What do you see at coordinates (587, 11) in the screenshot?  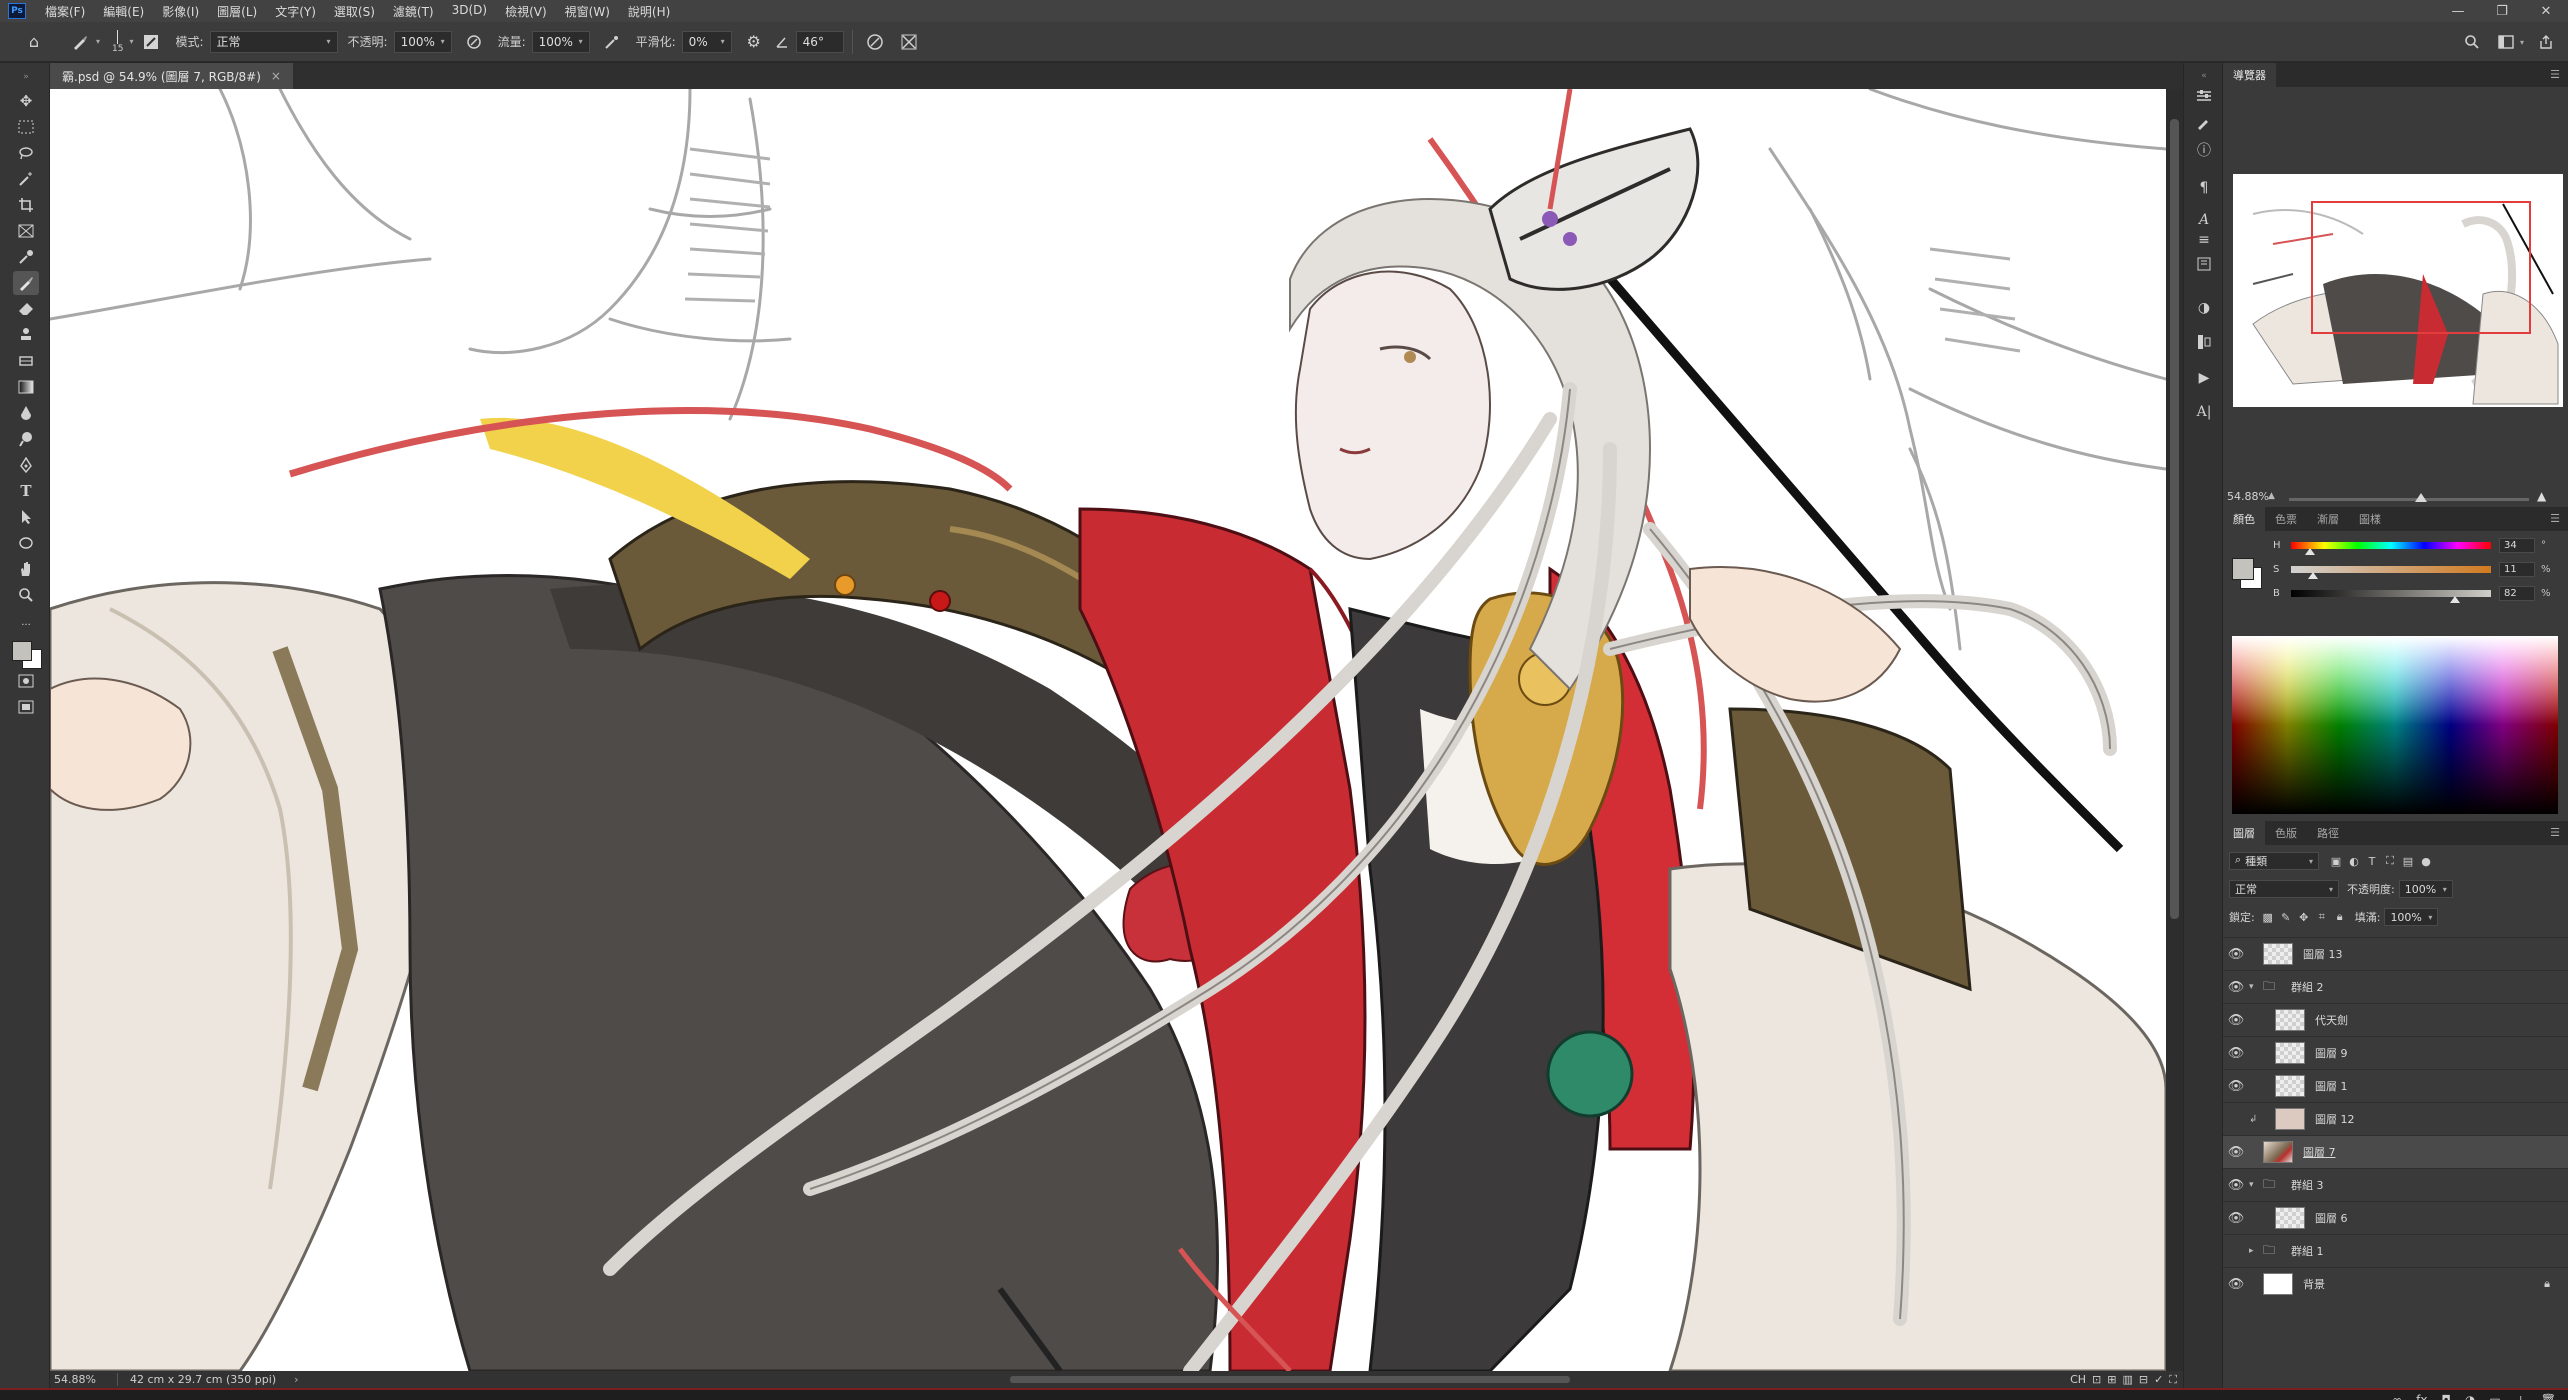 I see `menu-item: 視窗(W)` at bounding box center [587, 11].